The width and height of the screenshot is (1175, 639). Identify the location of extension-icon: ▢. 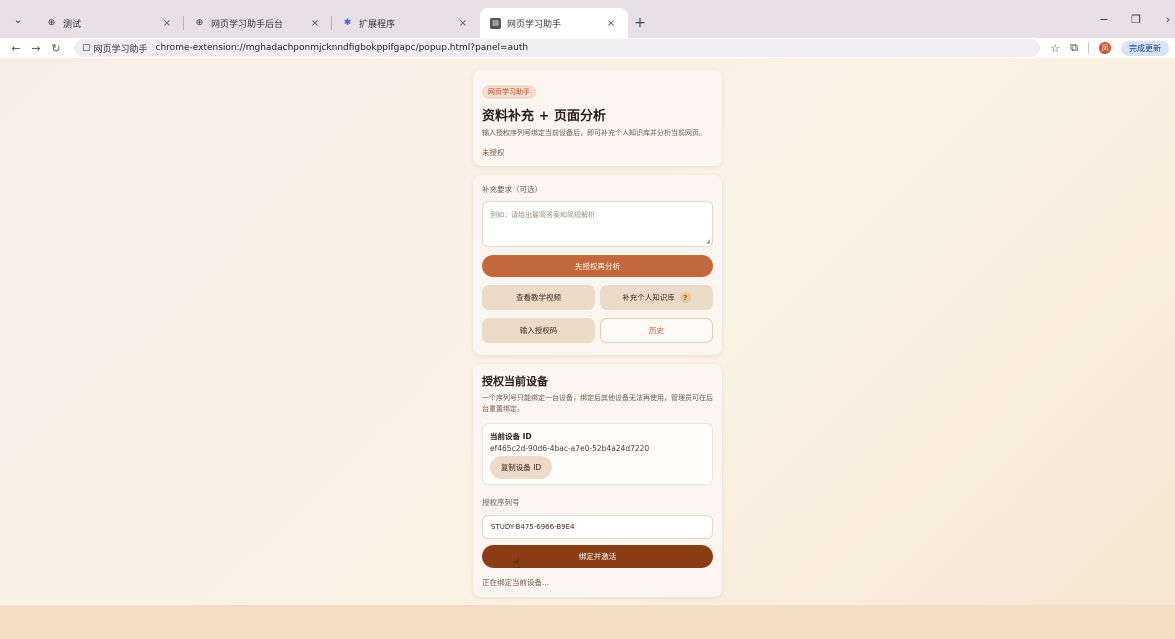
(86, 48).